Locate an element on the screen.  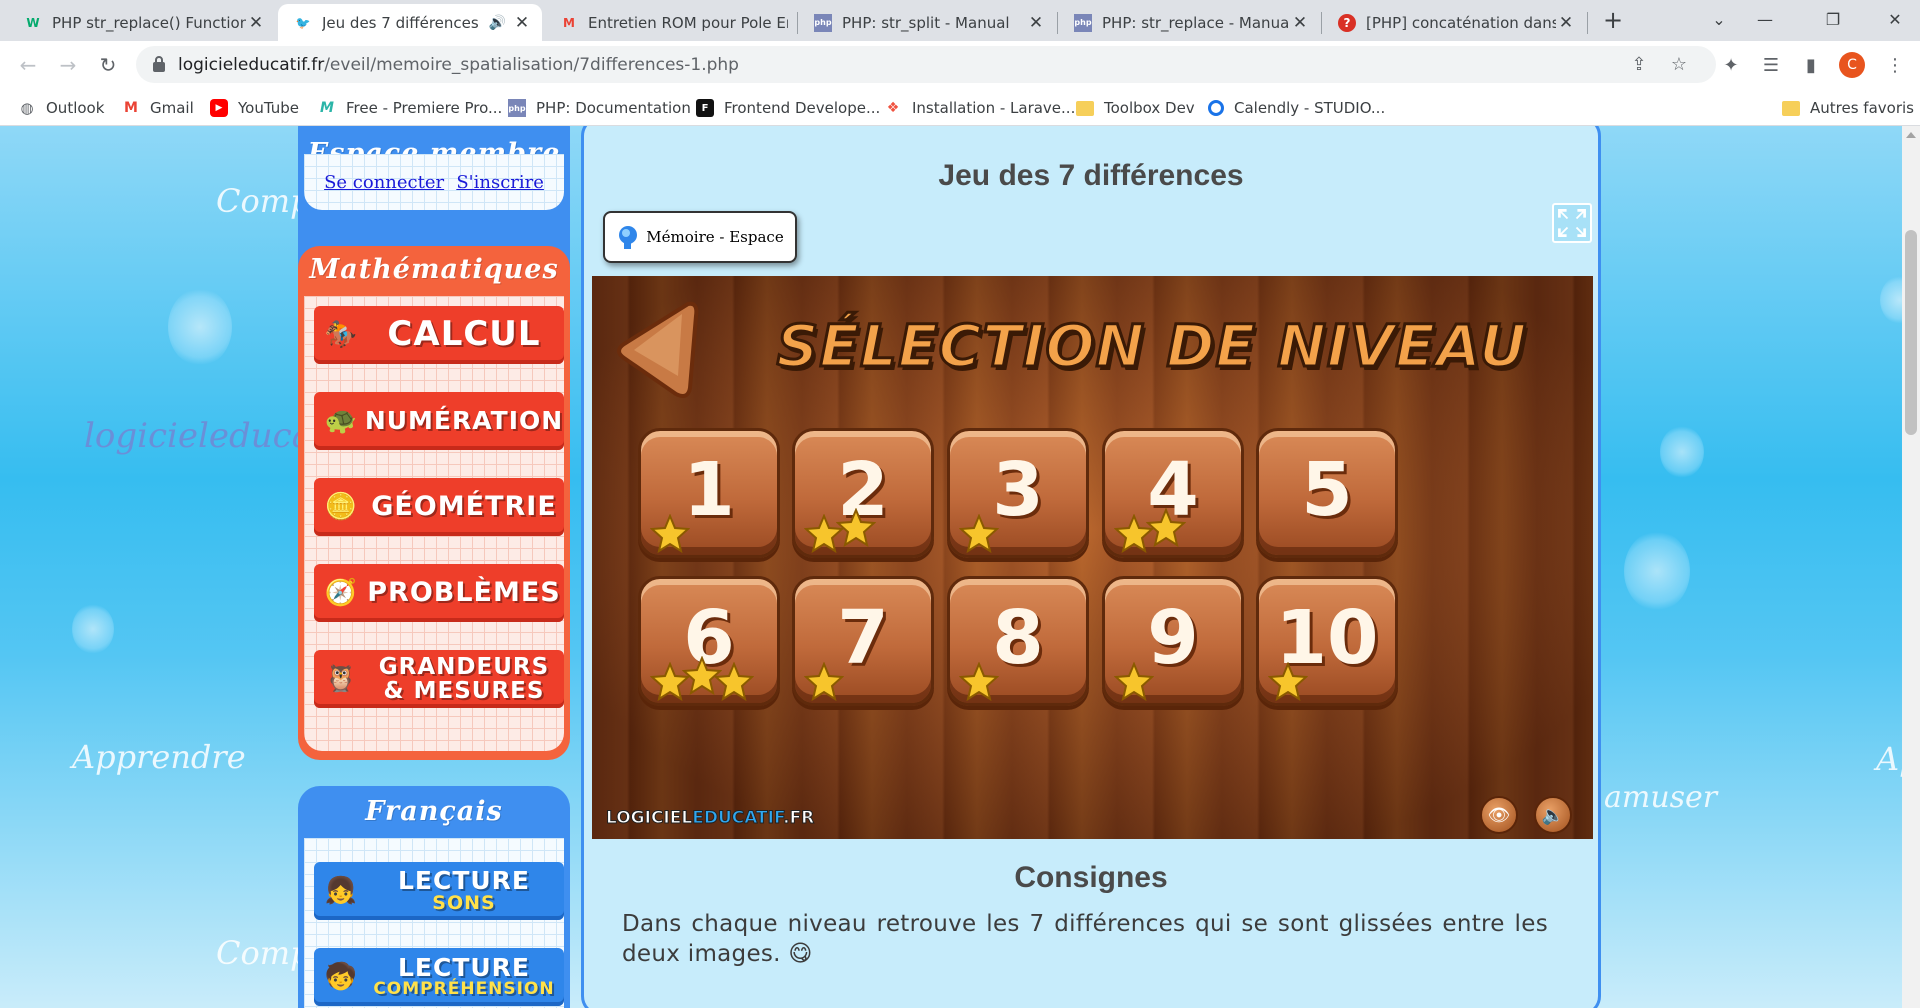
lock-icon is located at coordinates (159, 64).